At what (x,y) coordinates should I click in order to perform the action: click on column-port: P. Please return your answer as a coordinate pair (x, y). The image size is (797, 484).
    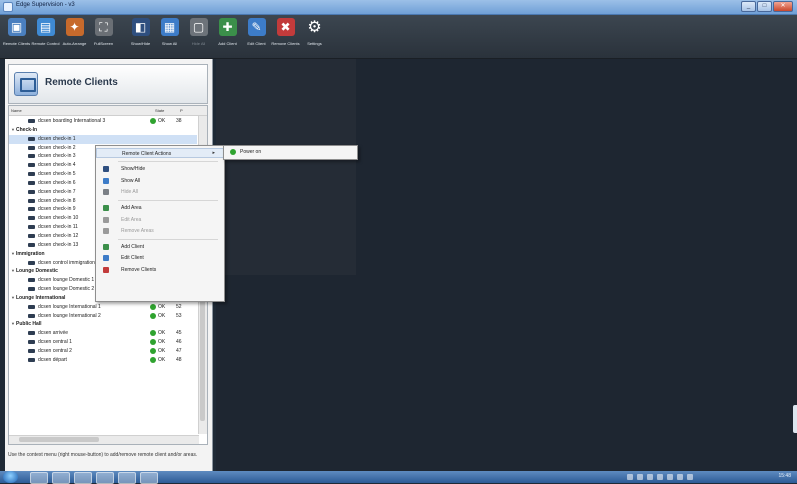
    Looking at the image, I should click on (181, 110).